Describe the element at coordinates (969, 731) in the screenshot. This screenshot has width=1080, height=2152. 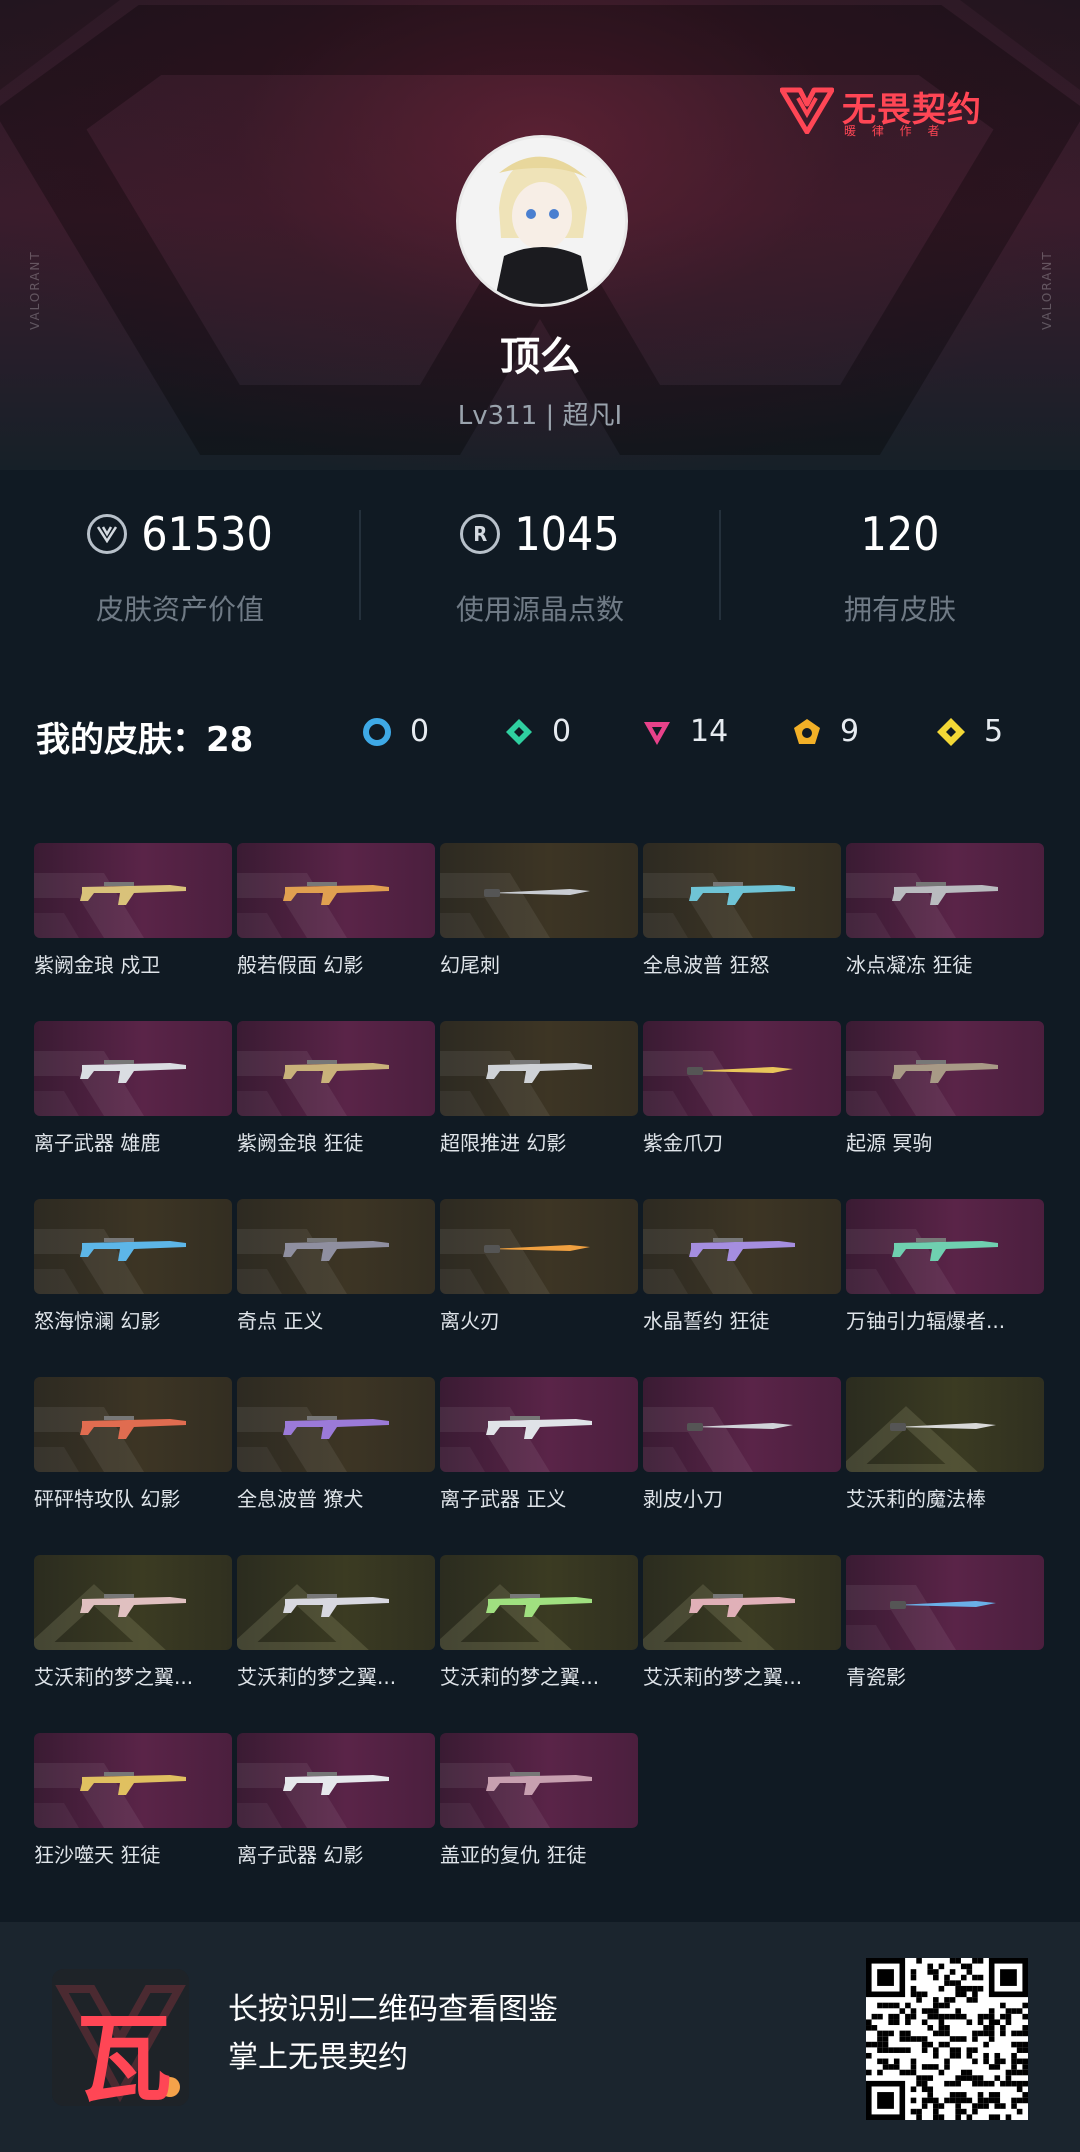
I see `tier-exclusive: 5` at that location.